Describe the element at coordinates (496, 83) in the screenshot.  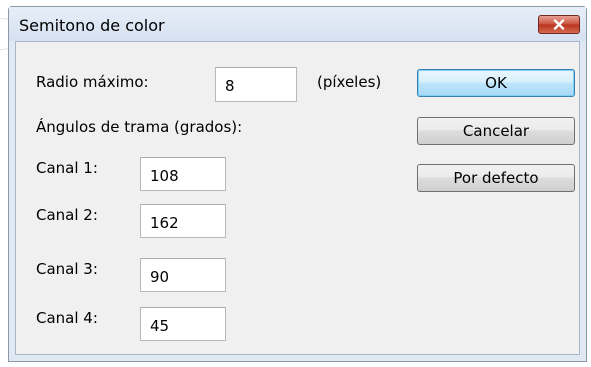
I see `ok-button: OK` at that location.